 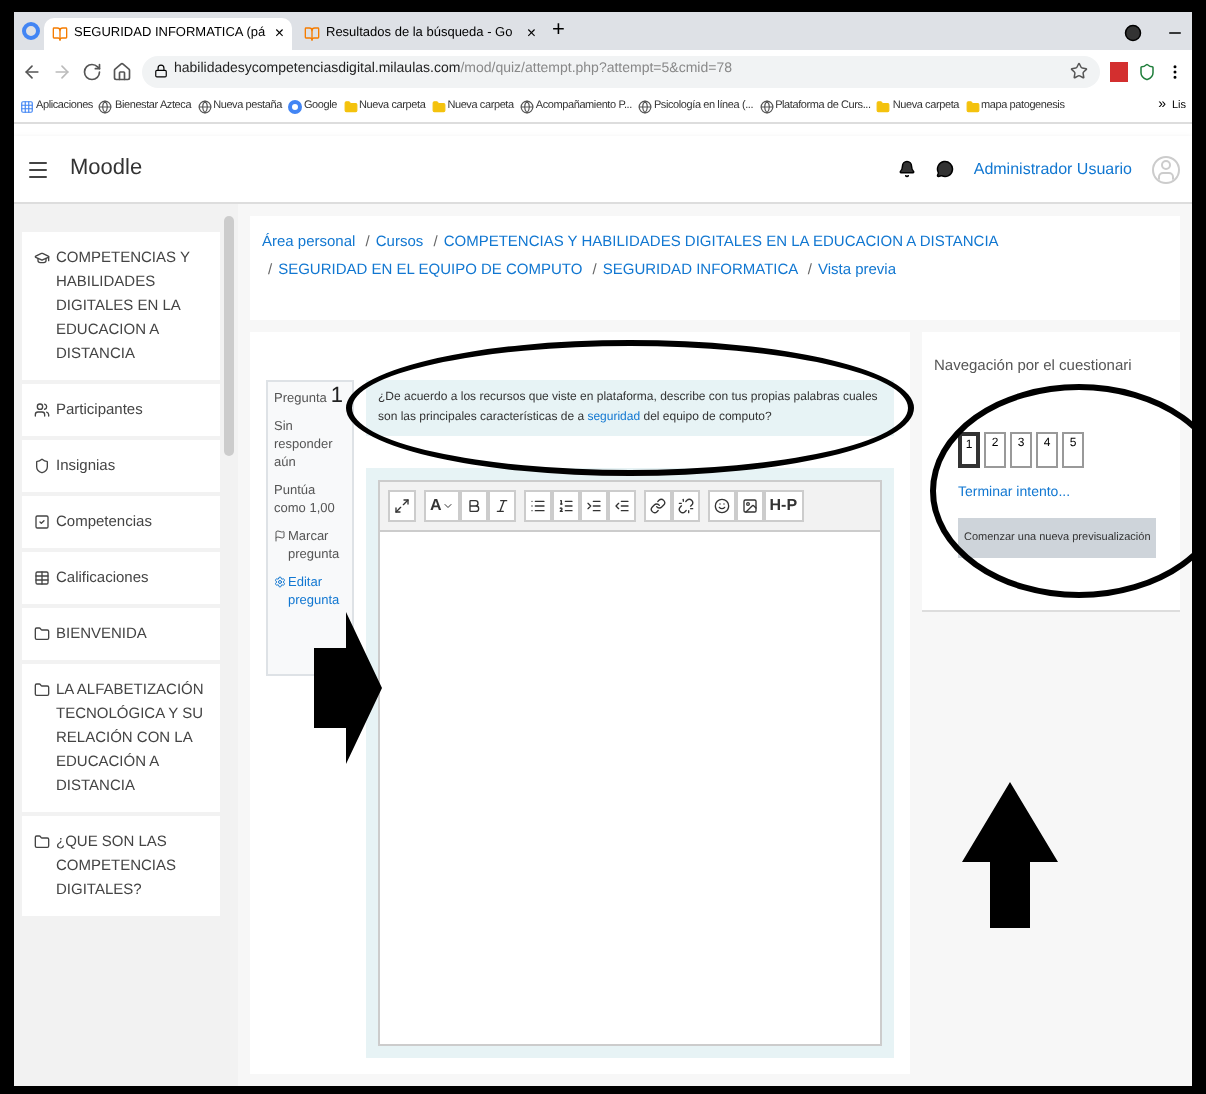 I want to click on graduation-cap-icon, so click(x=42, y=258).